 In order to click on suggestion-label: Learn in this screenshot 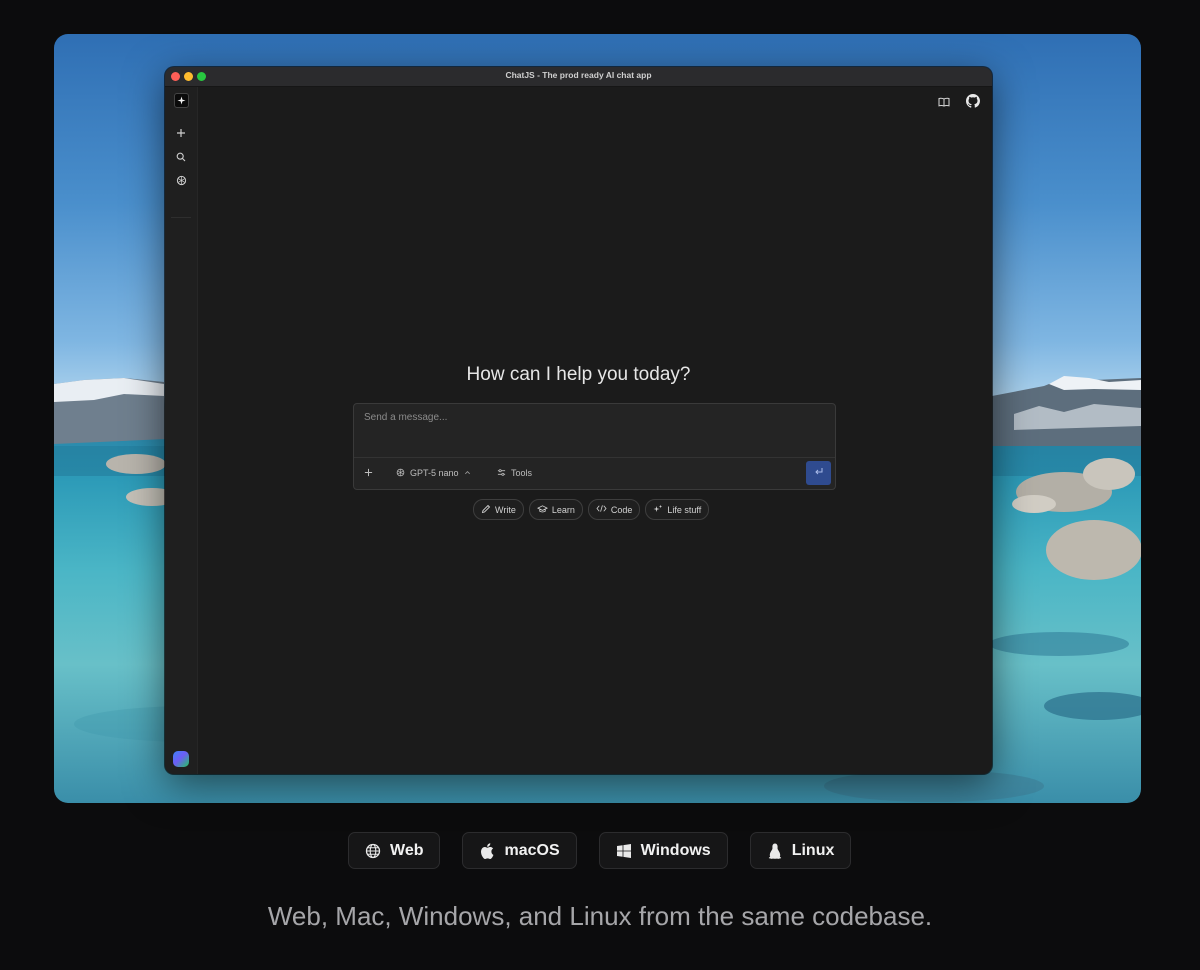, I will do `click(563, 509)`.